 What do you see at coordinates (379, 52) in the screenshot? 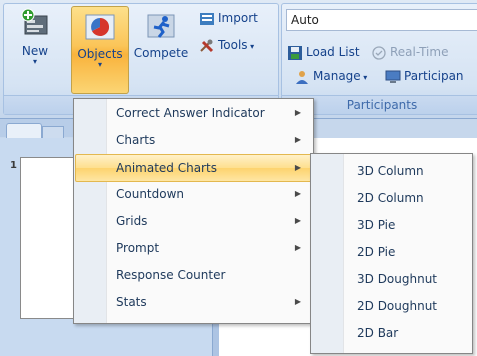
I see `clock-check-icon` at bounding box center [379, 52].